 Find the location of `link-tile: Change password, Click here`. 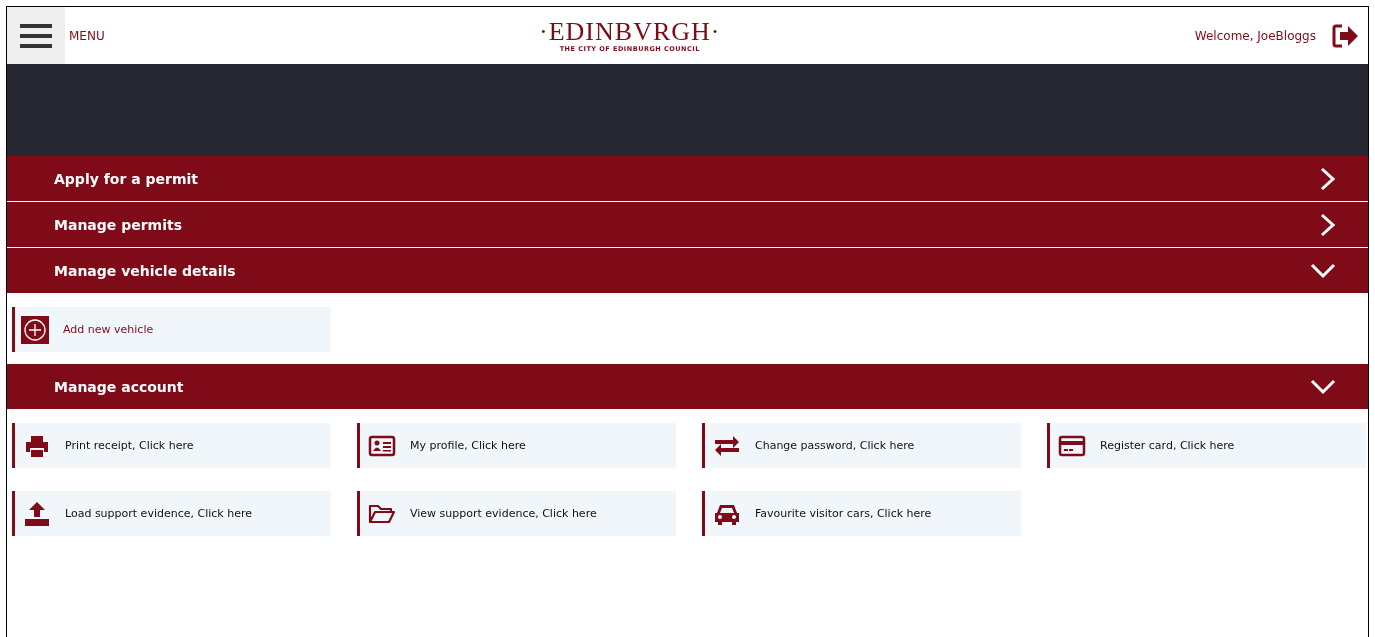

link-tile: Change password, Click here is located at coordinates (861, 445).